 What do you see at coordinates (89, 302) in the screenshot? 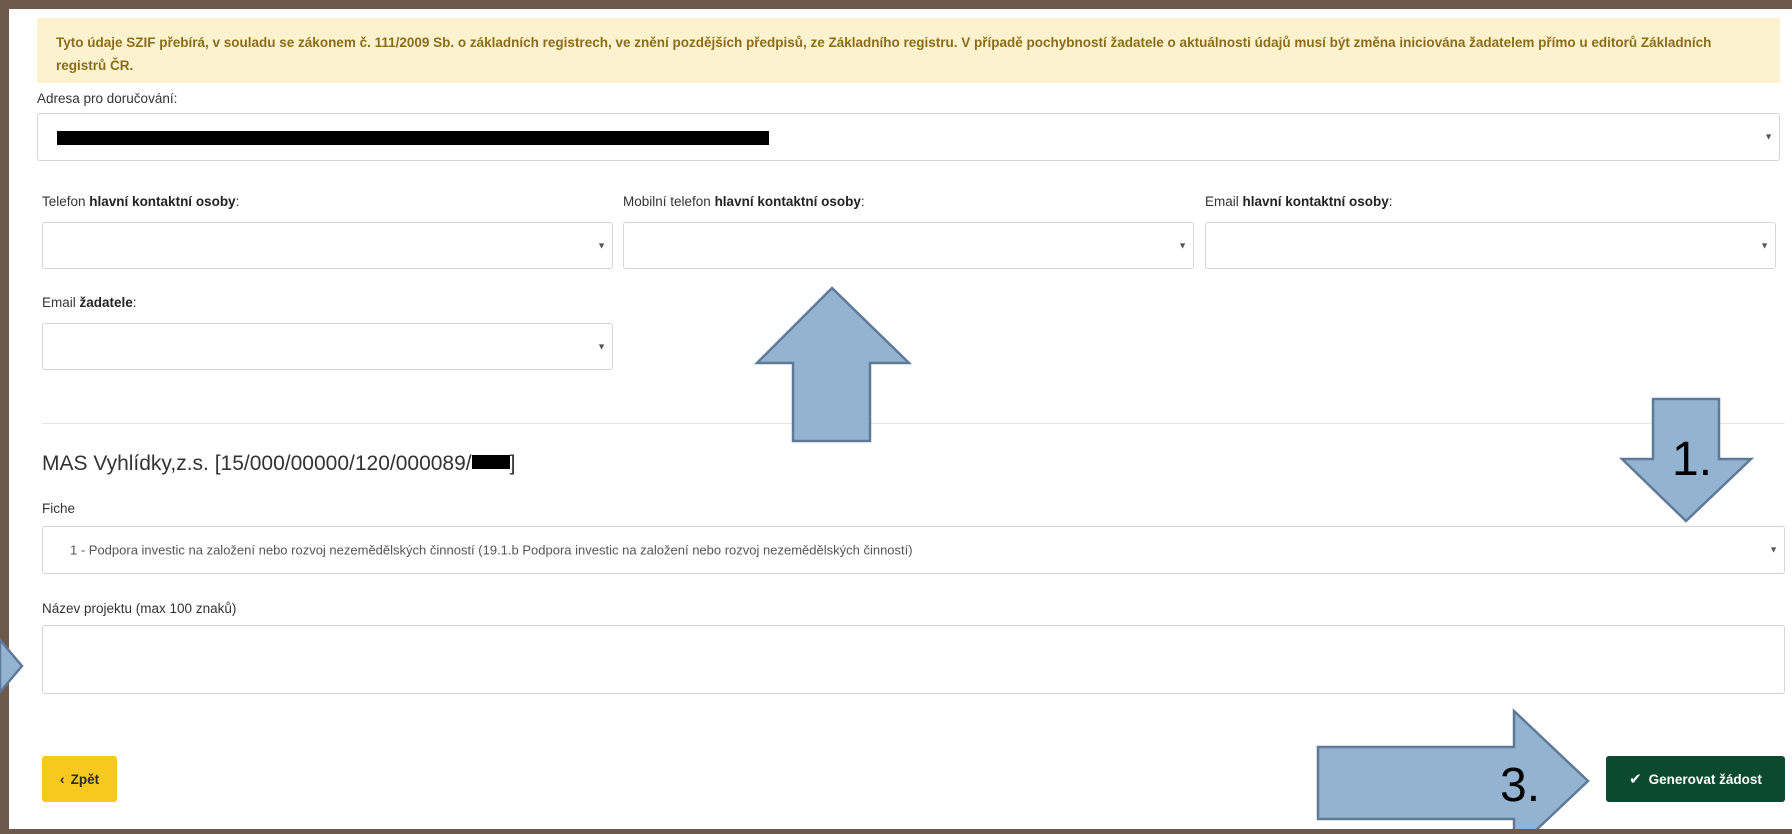
I see `applicant-email-label: Email žadatele:` at bounding box center [89, 302].